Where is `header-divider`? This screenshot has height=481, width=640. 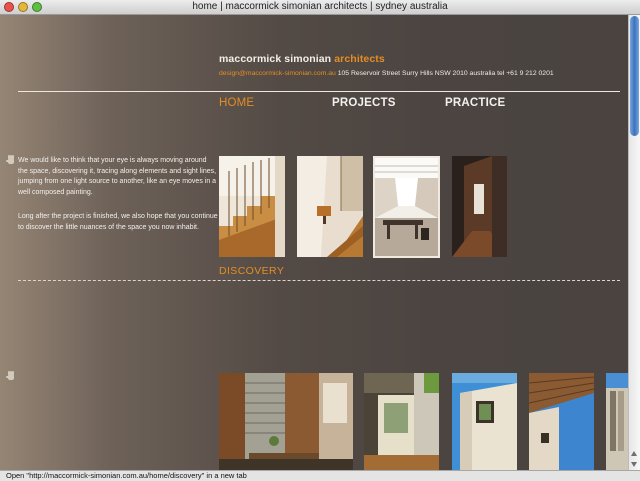 header-divider is located at coordinates (319, 91).